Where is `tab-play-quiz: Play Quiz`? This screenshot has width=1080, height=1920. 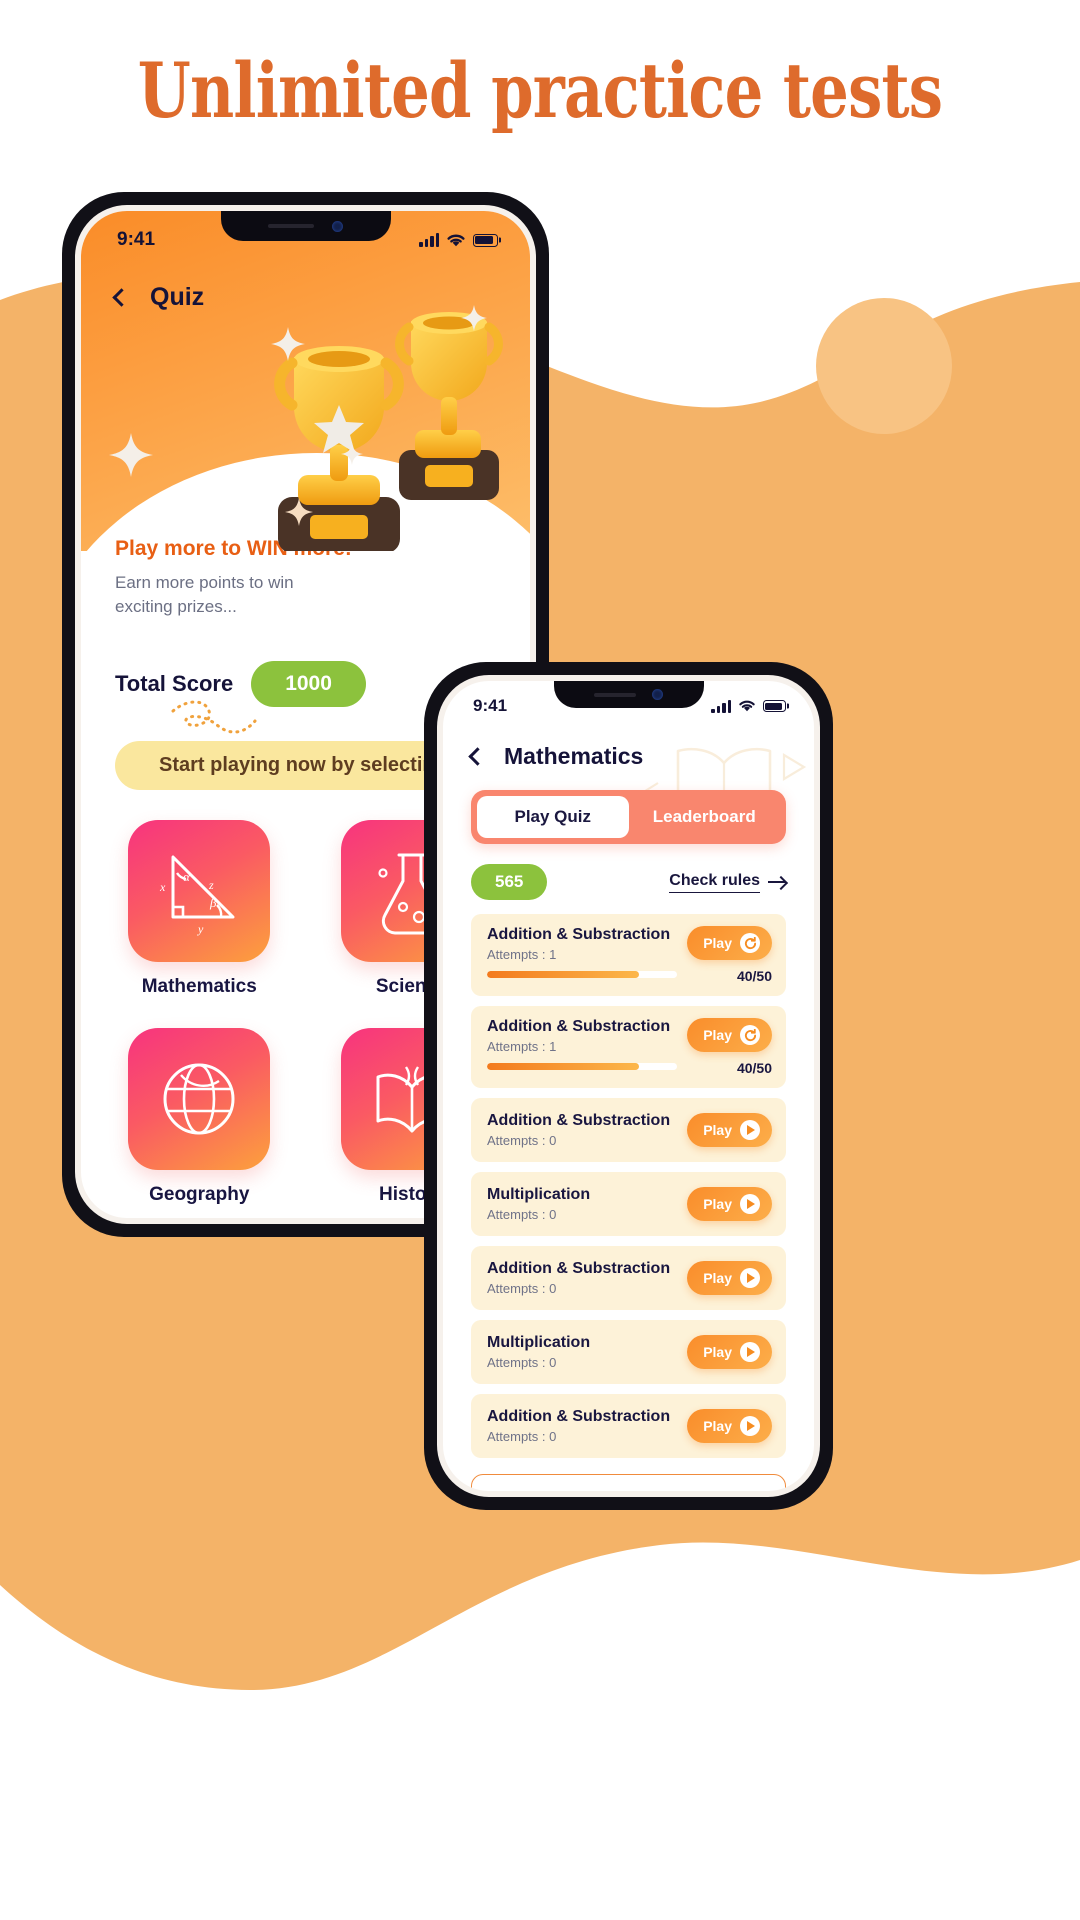
tab-play-quiz: Play Quiz is located at coordinates (553, 817).